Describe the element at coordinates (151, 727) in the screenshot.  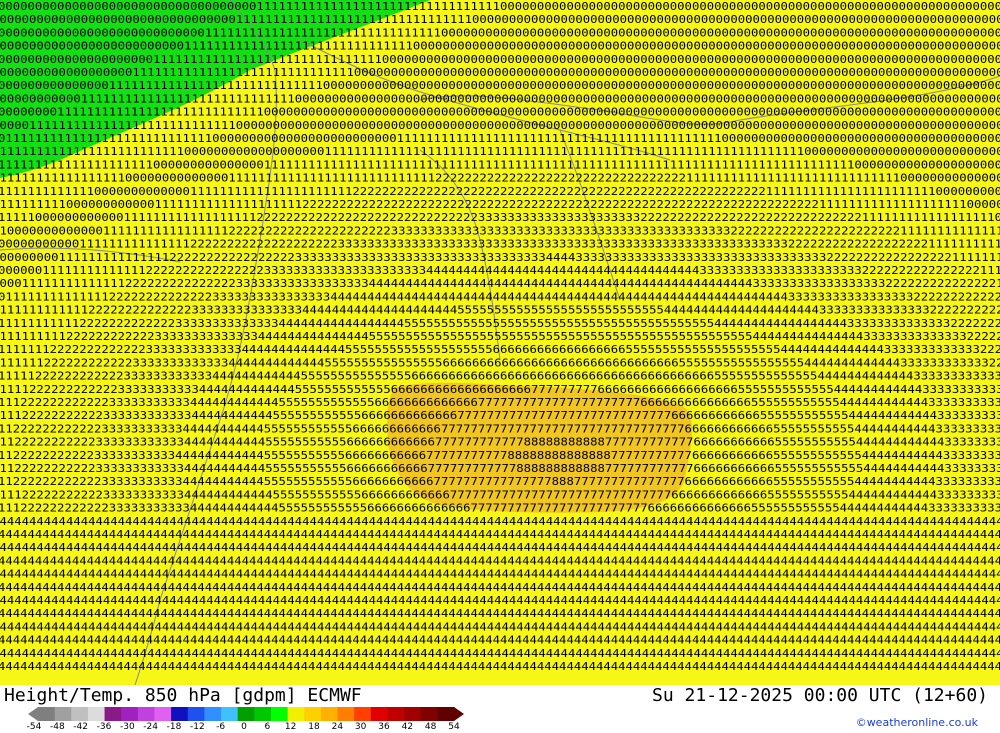
I see `color-scale-tick: -24` at that location.